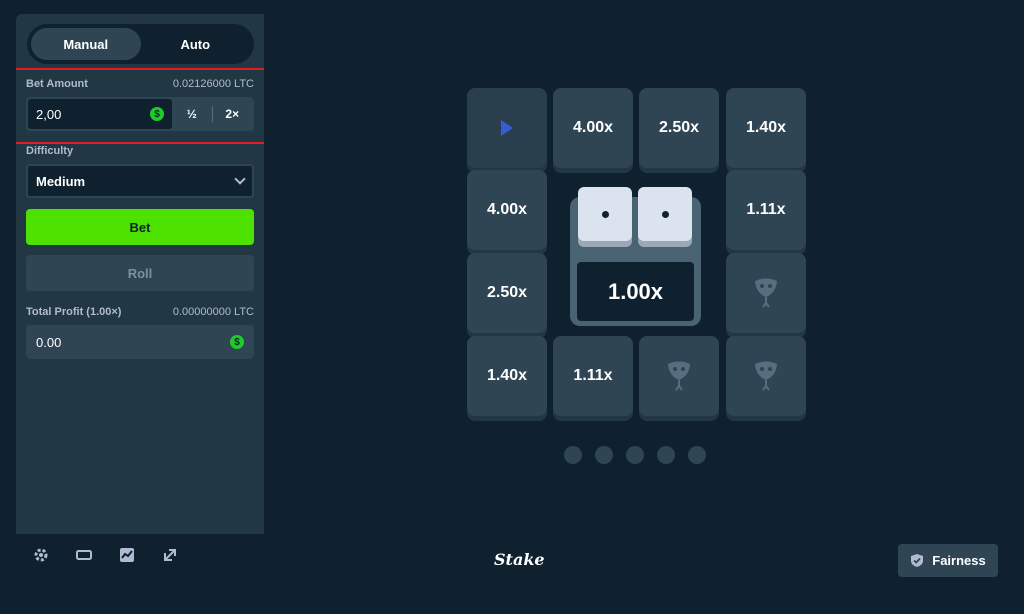 The height and width of the screenshot is (614, 1024). What do you see at coordinates (61, 181) in the screenshot?
I see `difficulty-value: Medium` at bounding box center [61, 181].